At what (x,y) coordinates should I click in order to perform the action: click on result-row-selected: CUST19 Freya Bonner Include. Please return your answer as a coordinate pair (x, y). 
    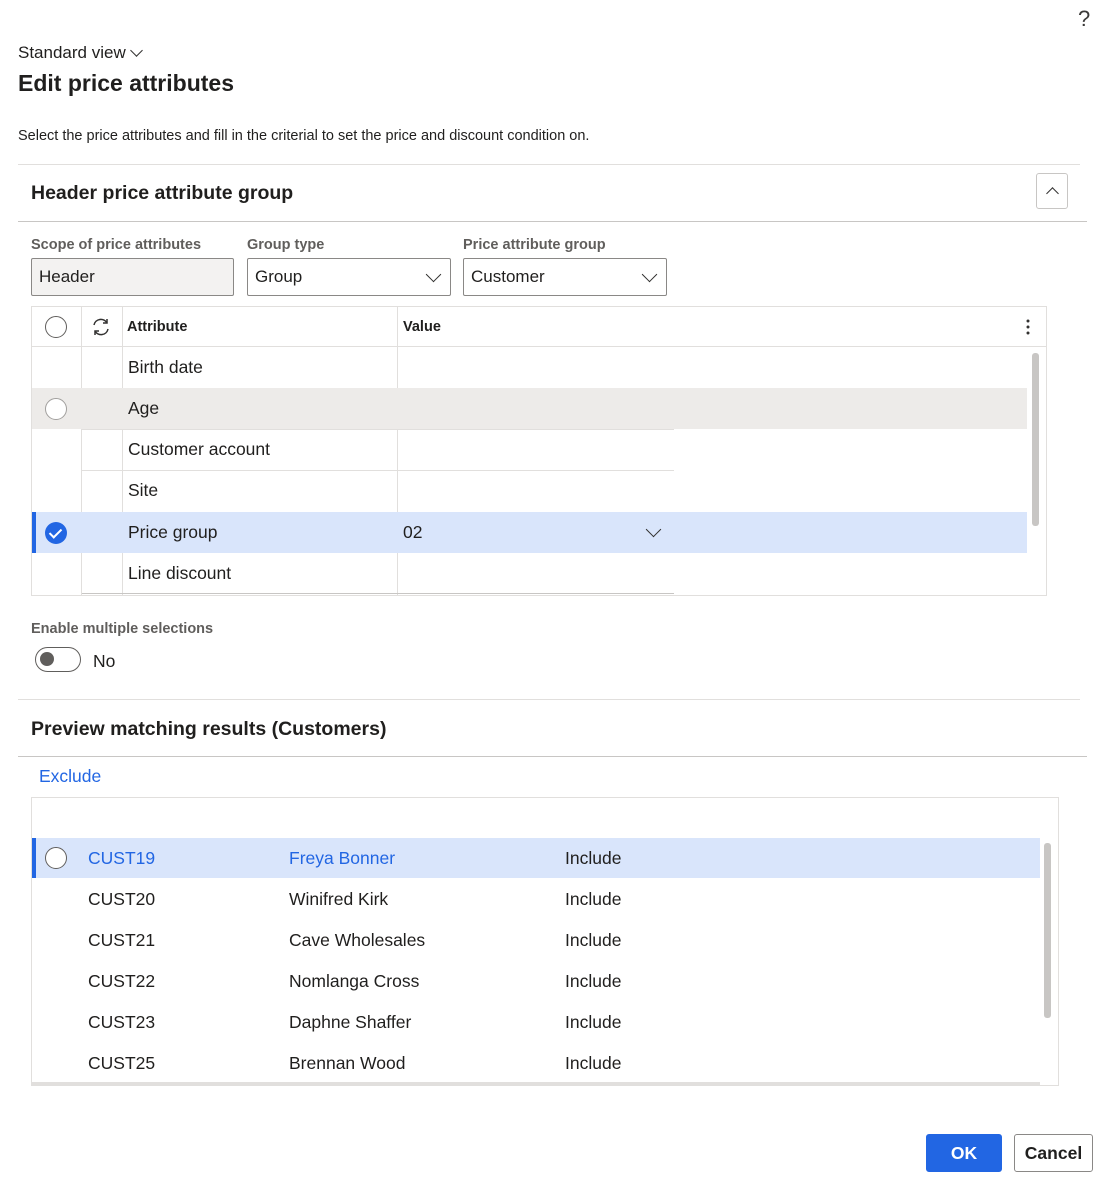
    Looking at the image, I should click on (536, 858).